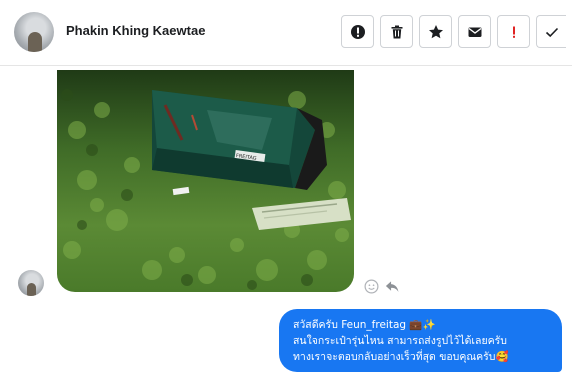 This screenshot has width=572, height=375. Describe the element at coordinates (453, 31) in the screenshot. I see `conversation-toolbar` at that location.